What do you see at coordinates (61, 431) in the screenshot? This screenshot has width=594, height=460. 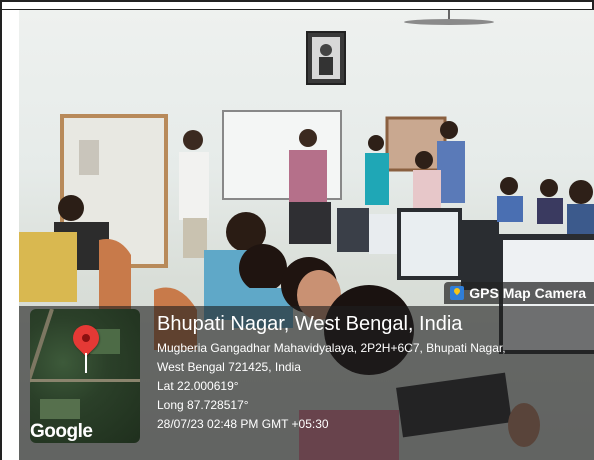 I see `google-logo: Google` at bounding box center [61, 431].